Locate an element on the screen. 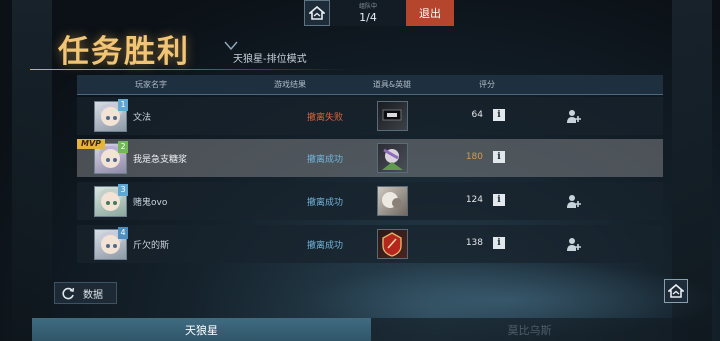  table-row: 4 斤欠的斯 撤离成功 138 i is located at coordinates (370, 244).